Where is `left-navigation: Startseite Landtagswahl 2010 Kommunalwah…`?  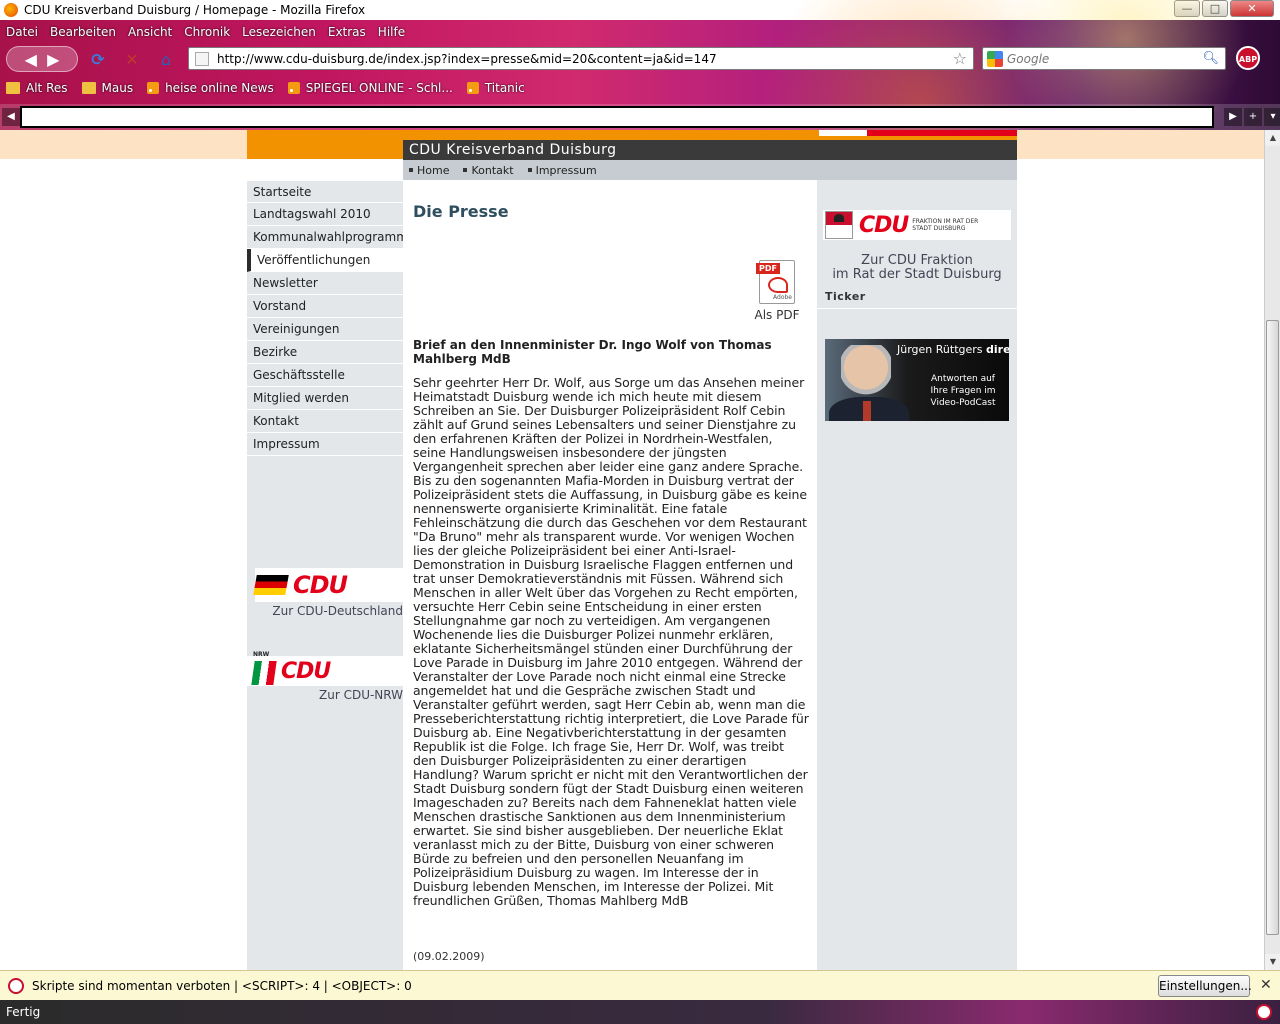 left-navigation: Startseite Landtagswahl 2010 Kommunalwah… is located at coordinates (327, 575).